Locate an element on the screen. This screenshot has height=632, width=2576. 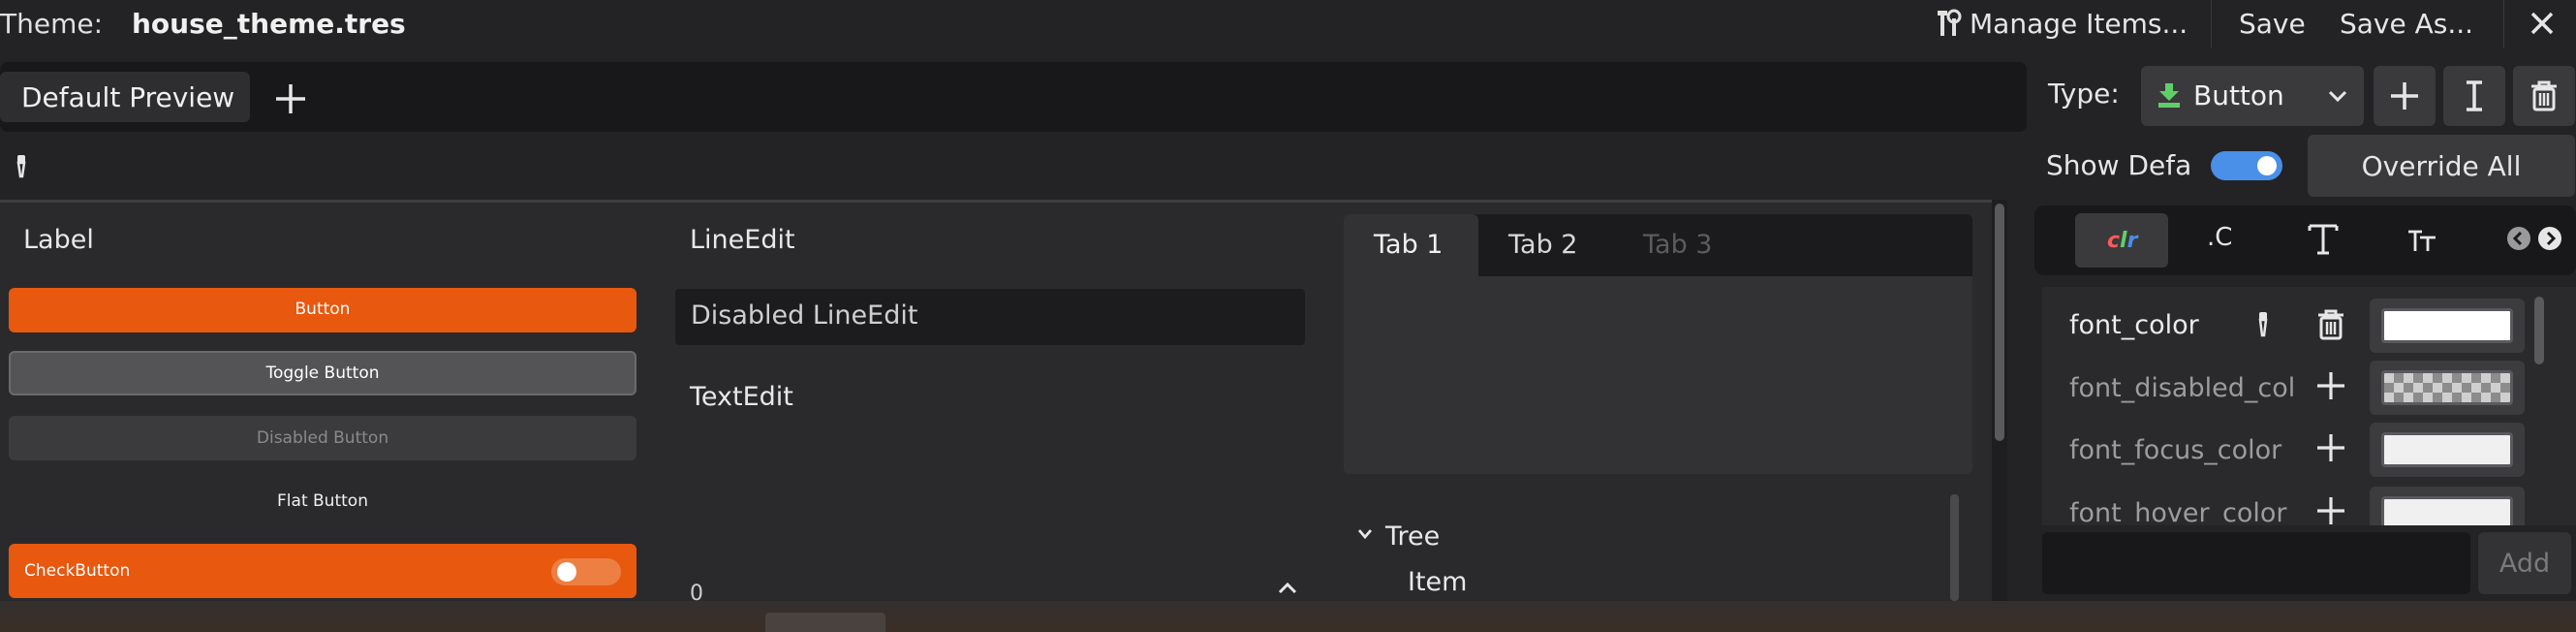
tab-2: Tab 2 is located at coordinates (1545, 245).